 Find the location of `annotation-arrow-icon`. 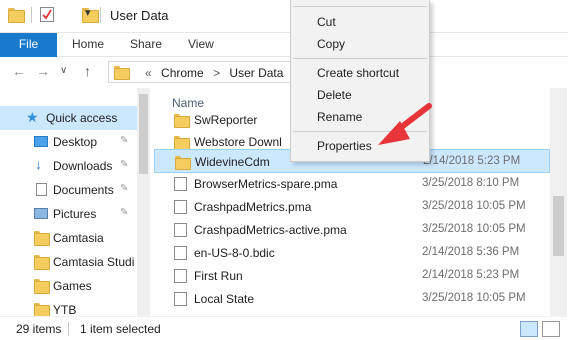

annotation-arrow-icon is located at coordinates (405, 124).